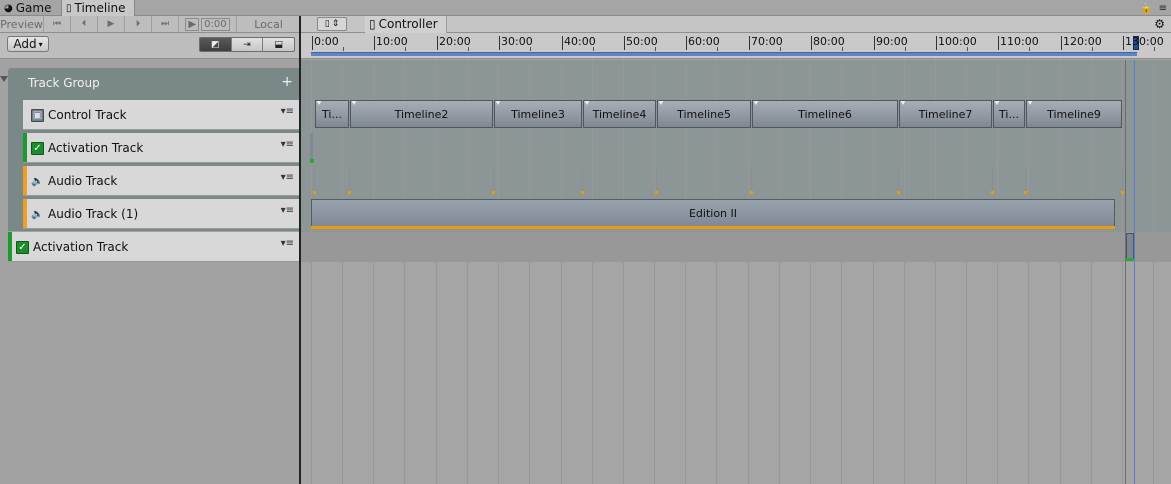 The height and width of the screenshot is (484, 1171). I want to click on timeline-selector-button: ▯ ⇕, so click(332, 24).